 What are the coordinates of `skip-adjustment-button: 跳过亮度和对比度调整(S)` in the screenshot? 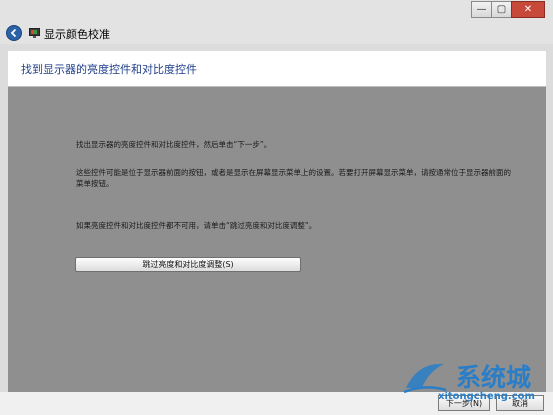 It's located at (188, 264).